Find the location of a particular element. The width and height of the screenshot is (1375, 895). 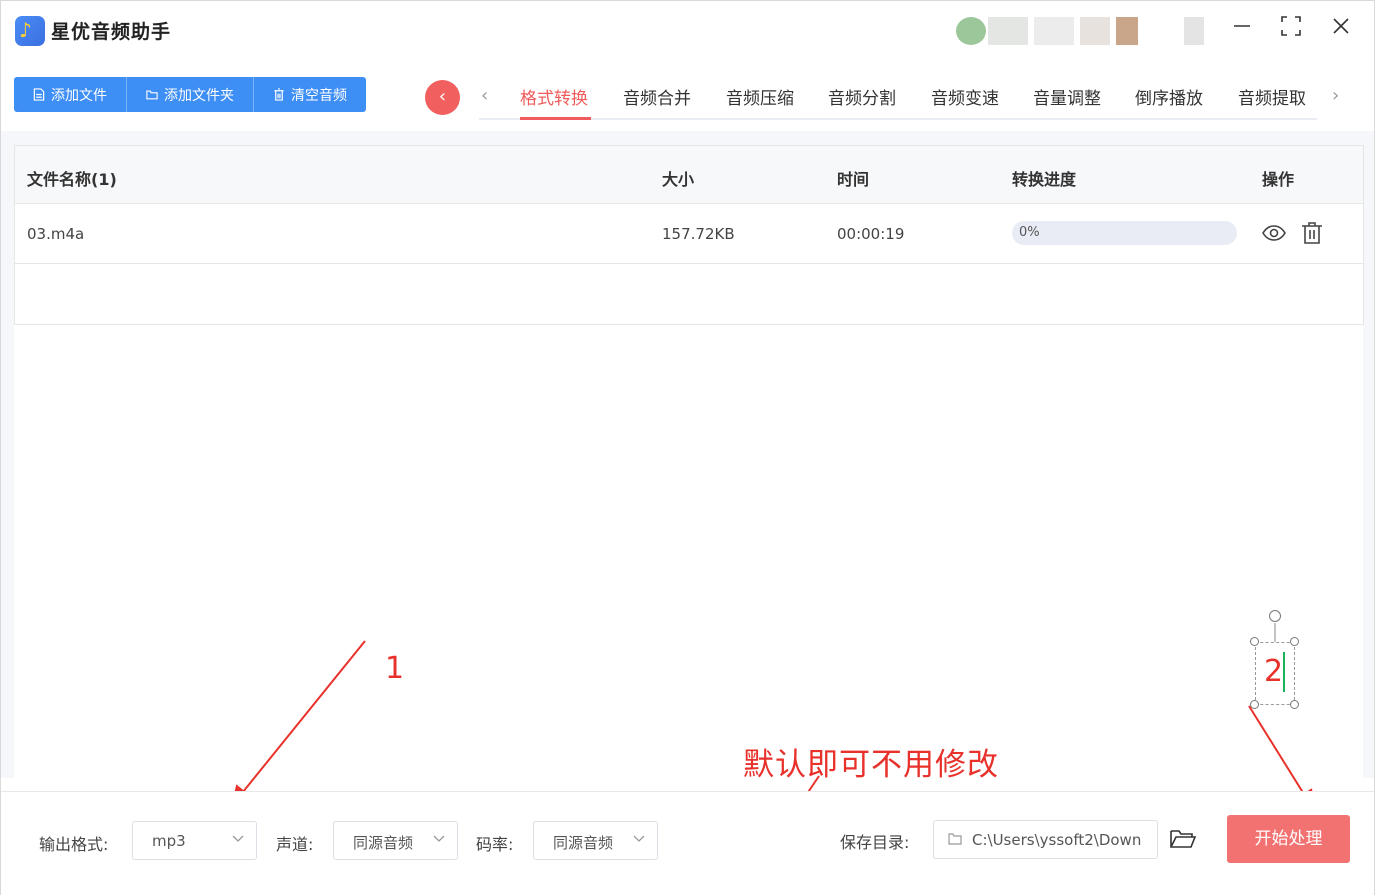

channel-value: 同源音频 is located at coordinates (383, 843).